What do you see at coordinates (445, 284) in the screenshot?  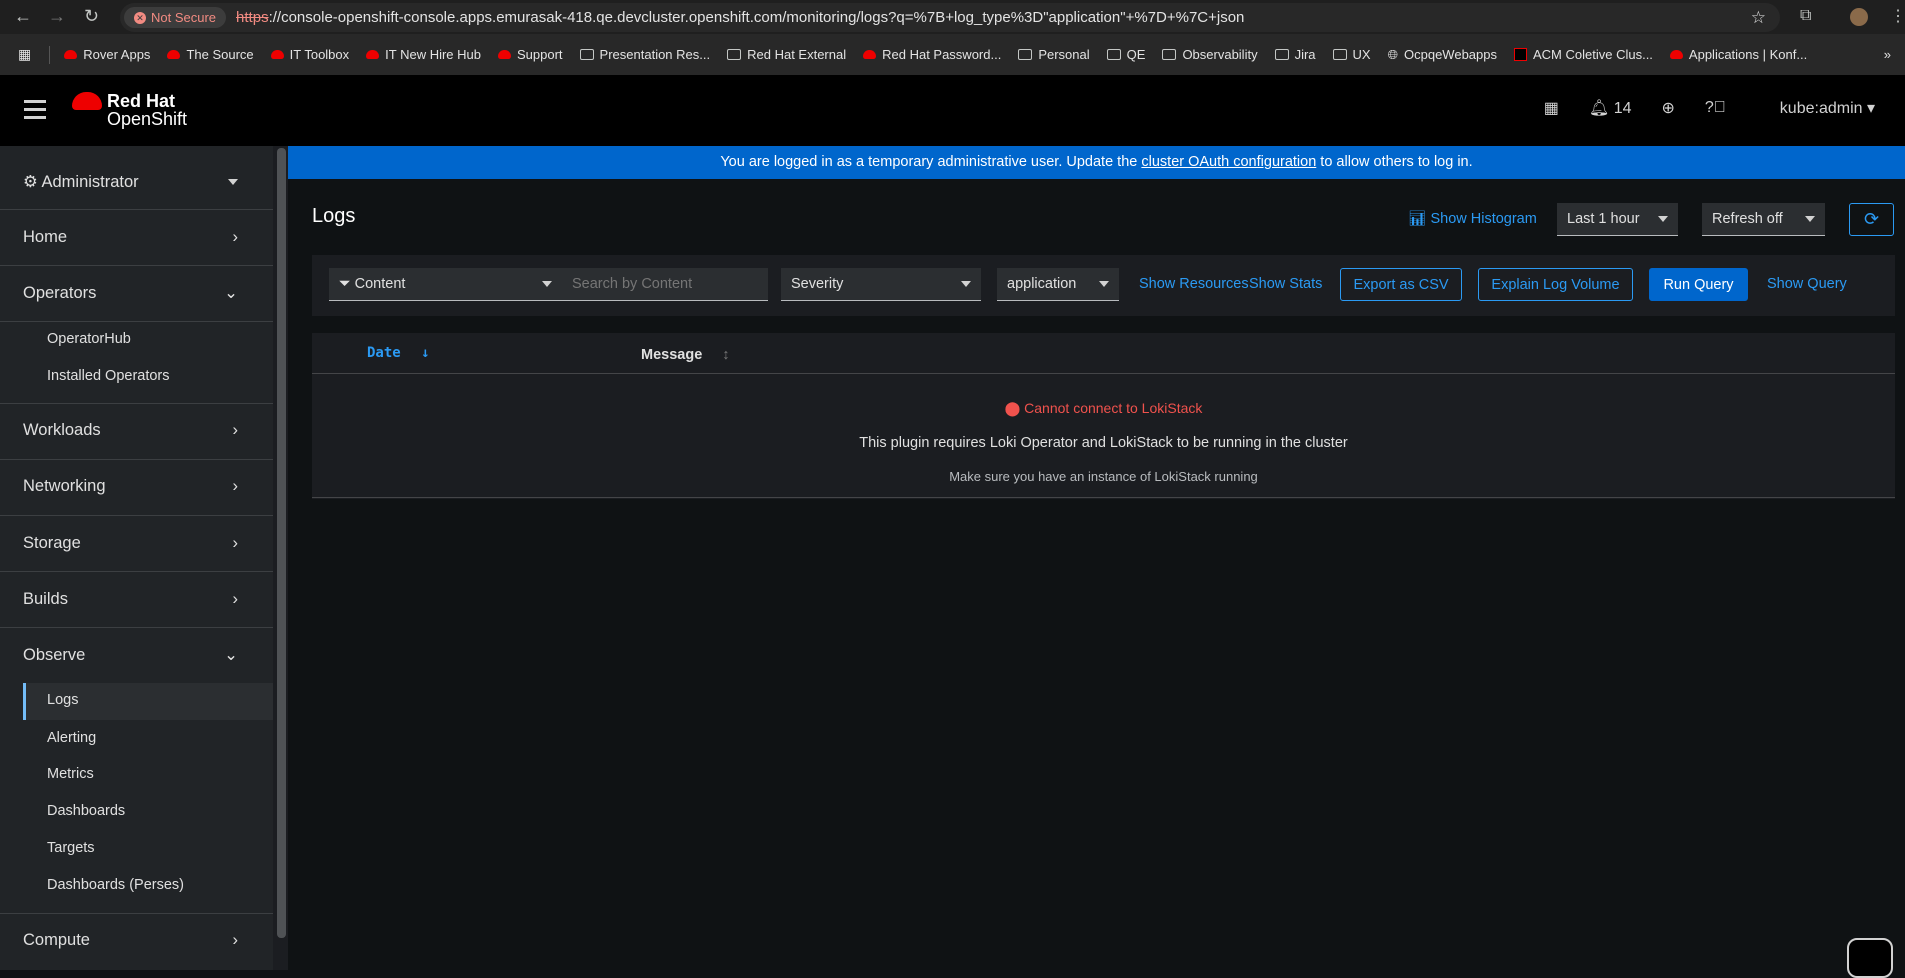 I see `filter-attribute-select: ⏷ Content` at bounding box center [445, 284].